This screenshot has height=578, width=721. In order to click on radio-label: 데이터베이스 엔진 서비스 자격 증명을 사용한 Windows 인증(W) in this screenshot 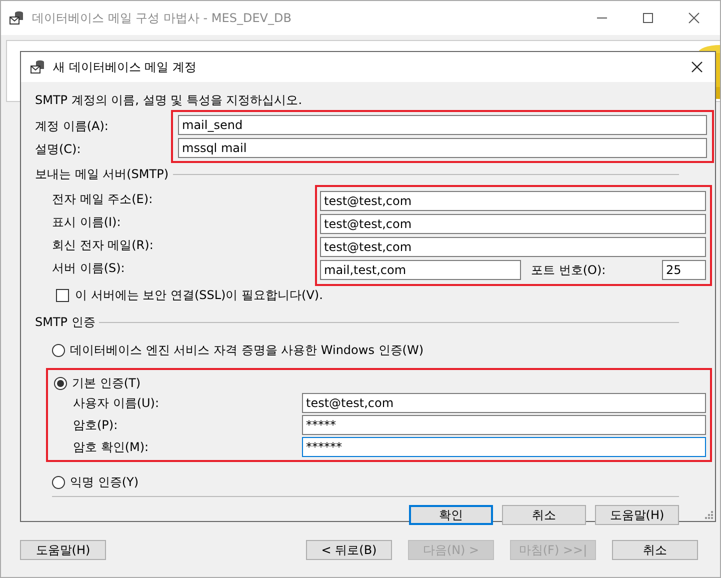, I will do `click(247, 350)`.